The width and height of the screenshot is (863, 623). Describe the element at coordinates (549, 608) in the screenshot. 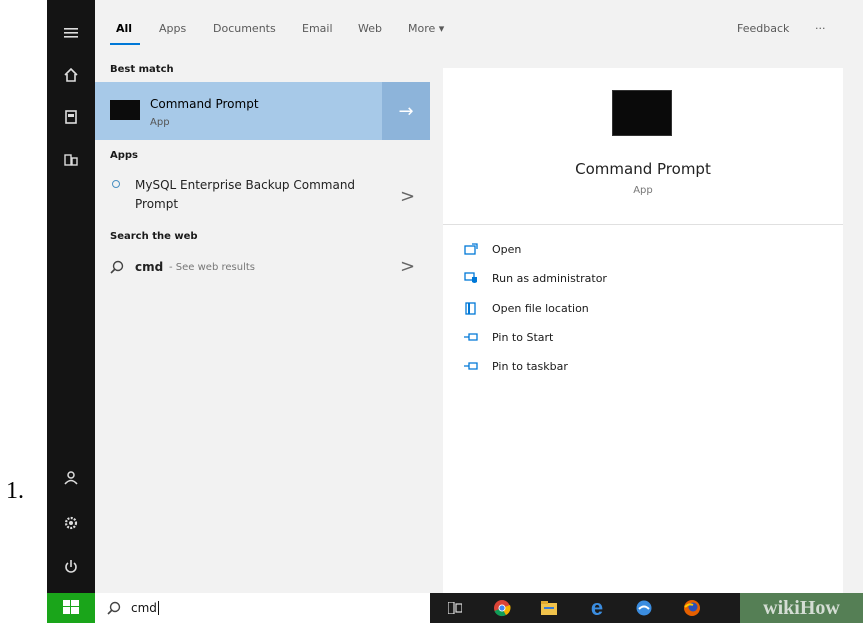

I see `file-explorer-icon` at that location.